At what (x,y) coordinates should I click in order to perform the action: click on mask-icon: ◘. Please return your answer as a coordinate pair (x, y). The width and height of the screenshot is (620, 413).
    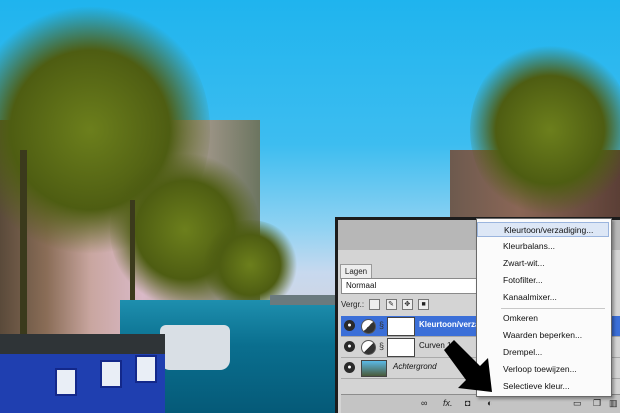
    Looking at the image, I should click on (467, 403).